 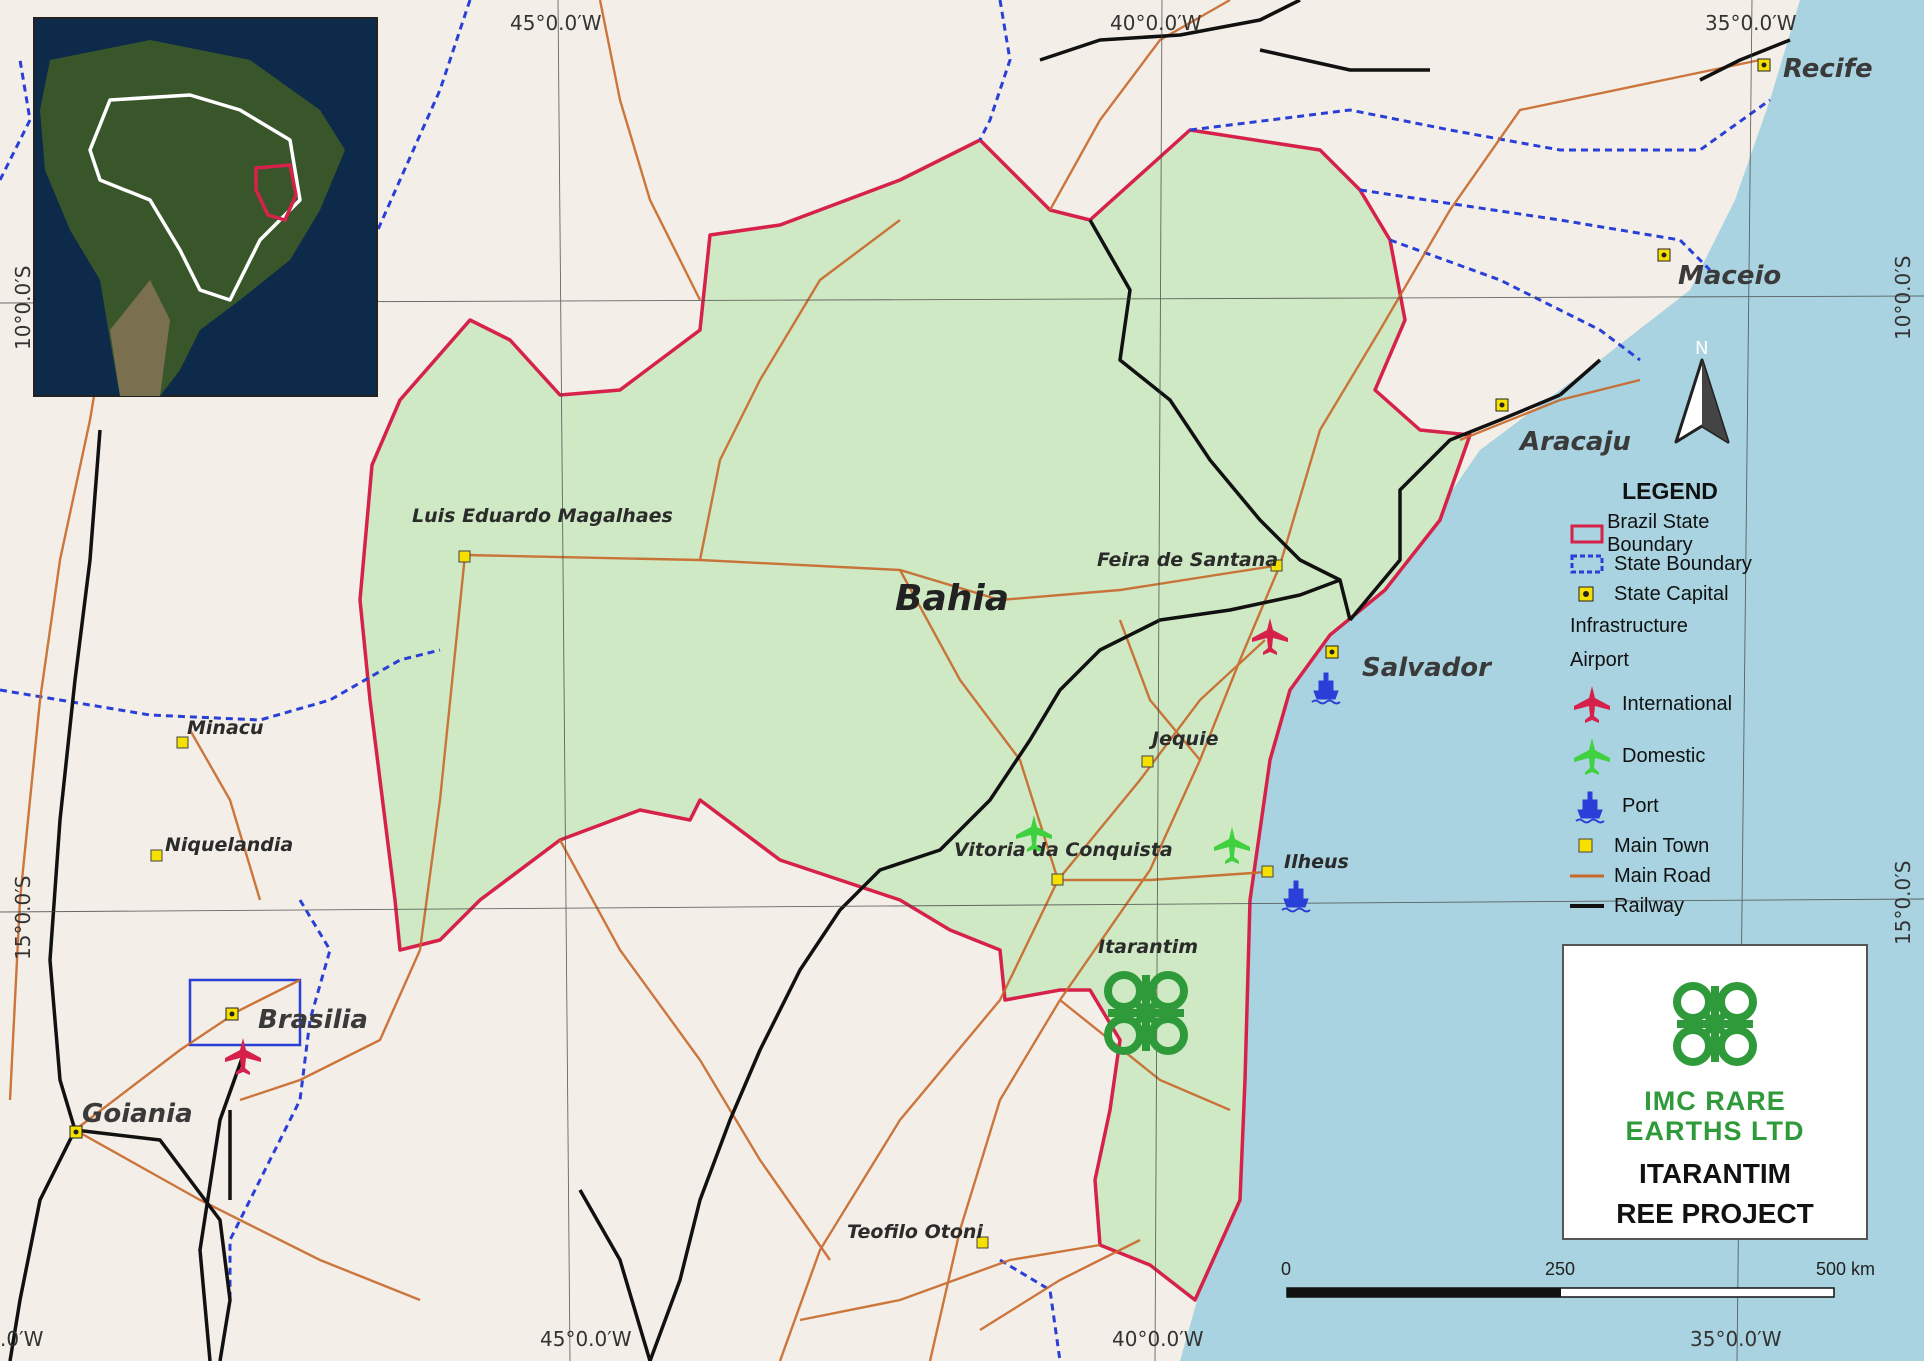 What do you see at coordinates (1845, 1269) in the screenshot?
I see `scale-label-500: 500 km` at bounding box center [1845, 1269].